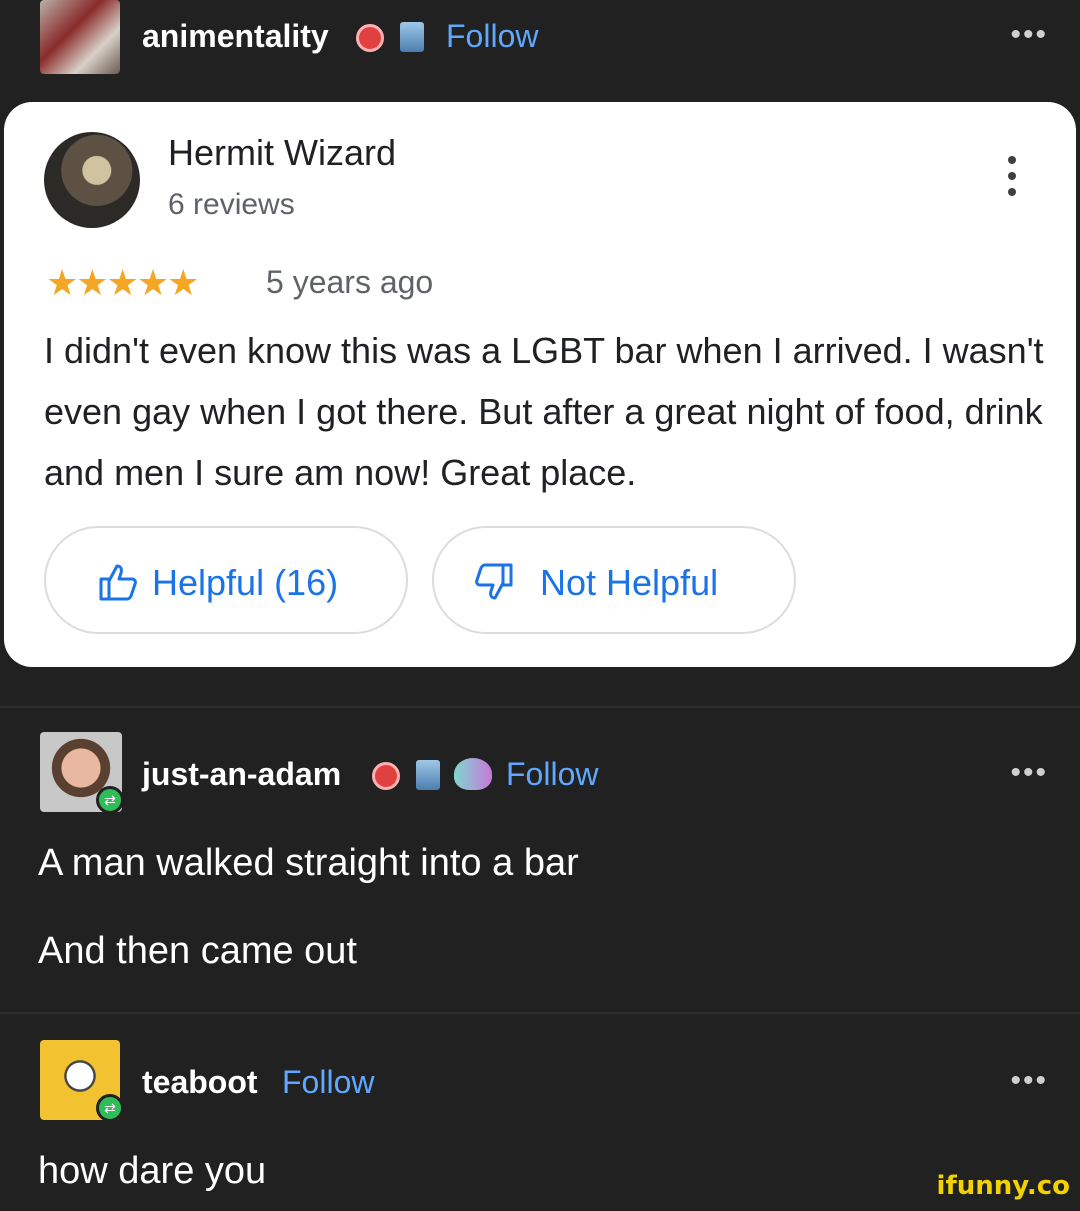 Image resolution: width=1080 pixels, height=1211 pixels. I want to click on reviewer-review-count: 6 reviews, so click(231, 204).